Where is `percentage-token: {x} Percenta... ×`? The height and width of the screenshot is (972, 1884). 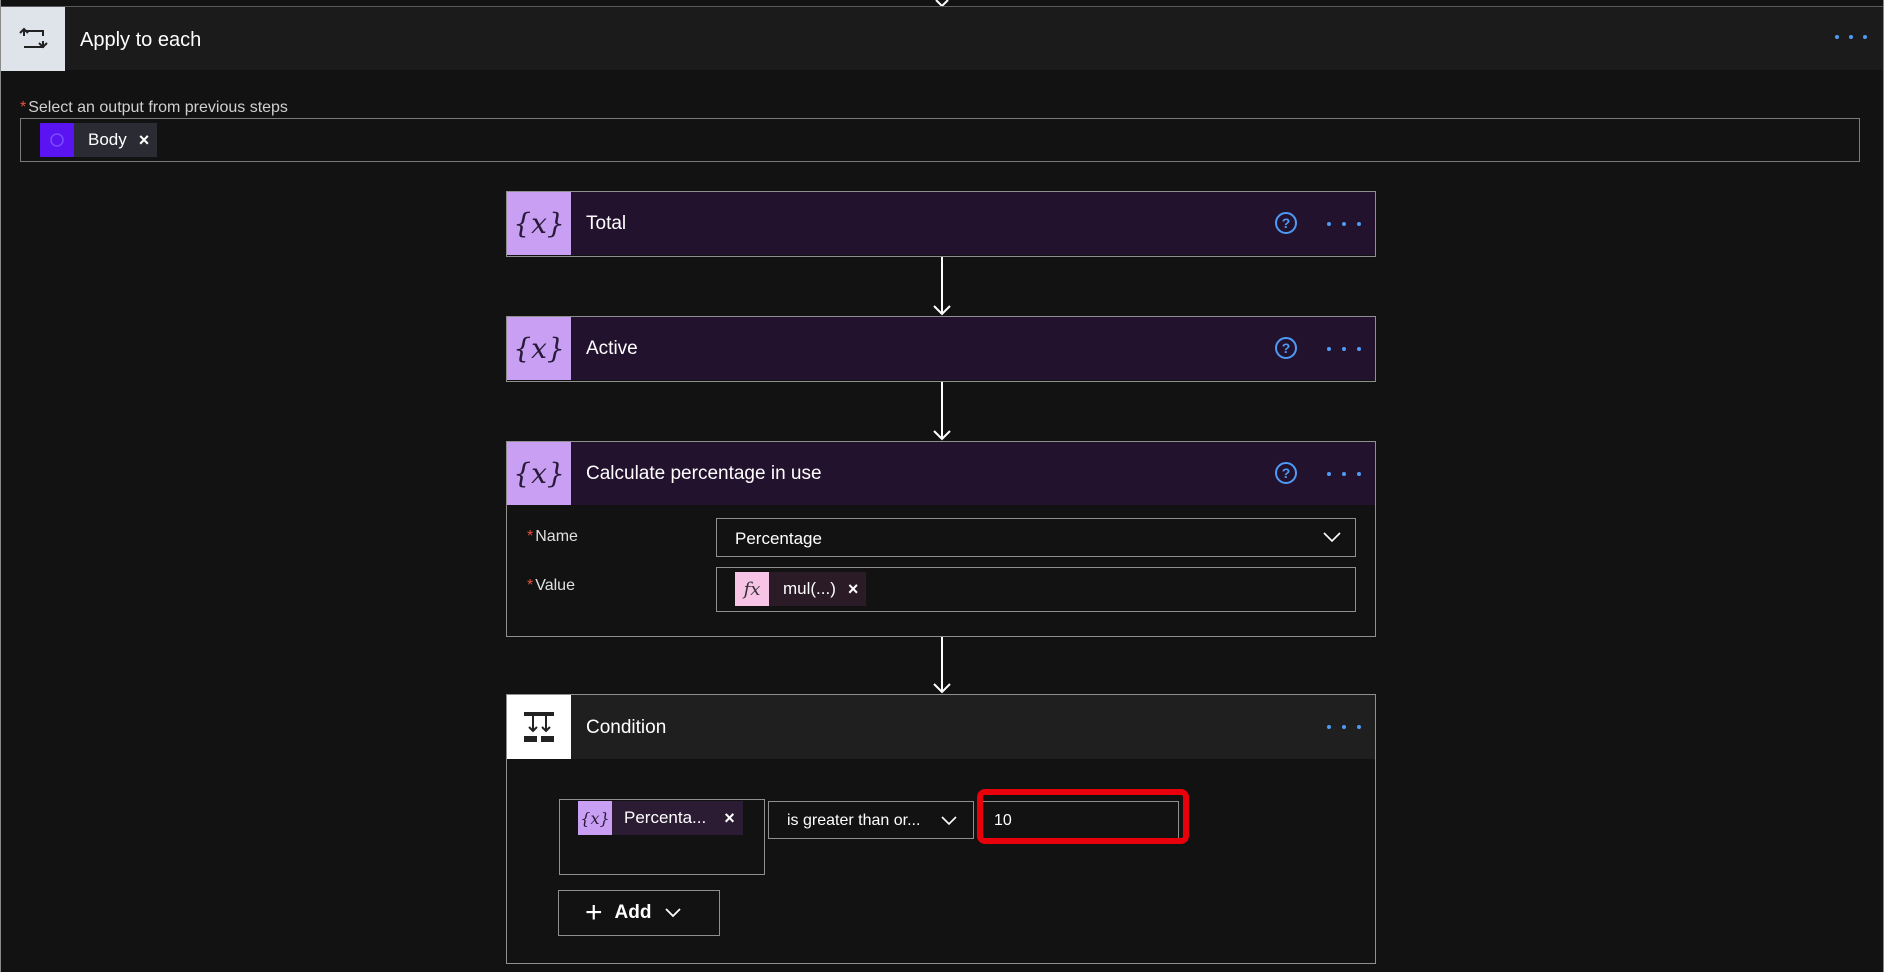
percentage-token: {x} Percenta... × is located at coordinates (660, 818).